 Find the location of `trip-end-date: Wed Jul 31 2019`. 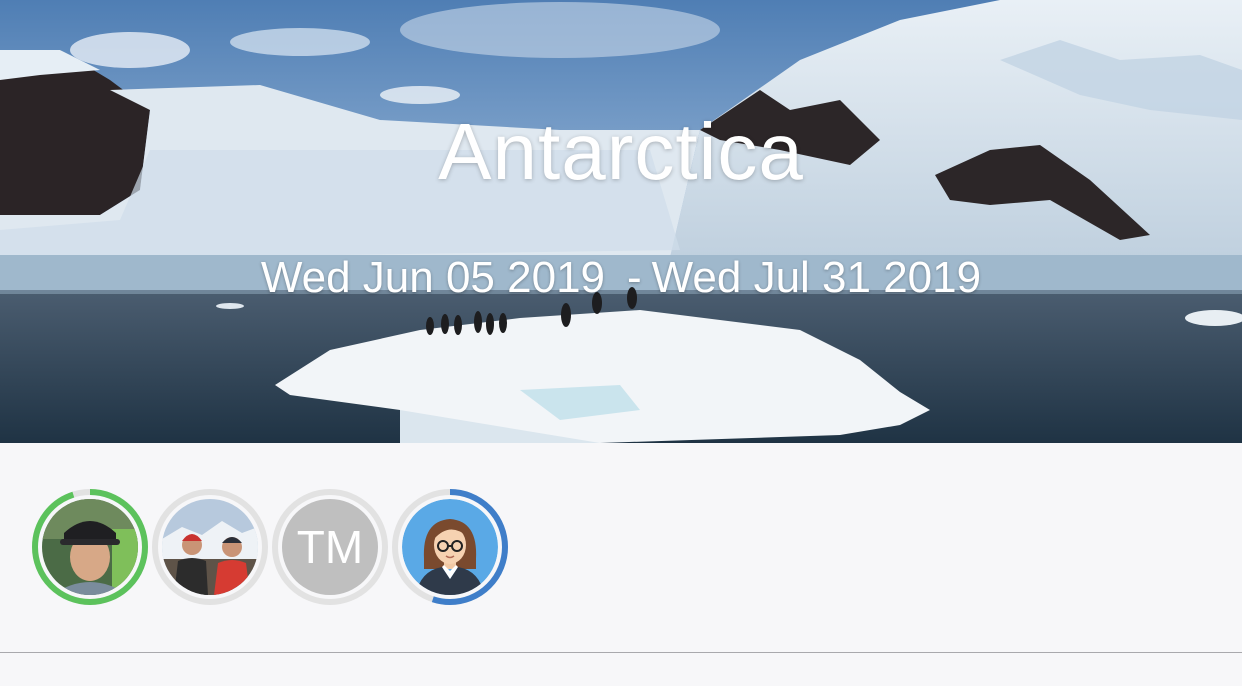

trip-end-date: Wed Jul 31 2019 is located at coordinates (816, 277).